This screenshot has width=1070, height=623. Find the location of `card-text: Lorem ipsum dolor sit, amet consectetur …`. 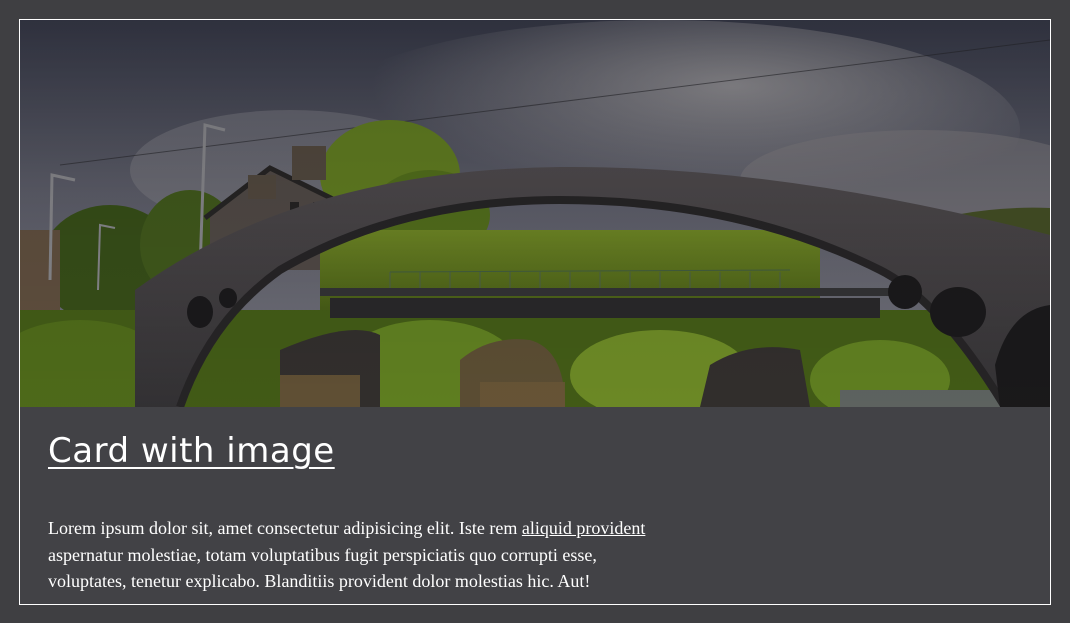

card-text: Lorem ipsum dolor sit, amet consectetur … is located at coordinates (353, 555).